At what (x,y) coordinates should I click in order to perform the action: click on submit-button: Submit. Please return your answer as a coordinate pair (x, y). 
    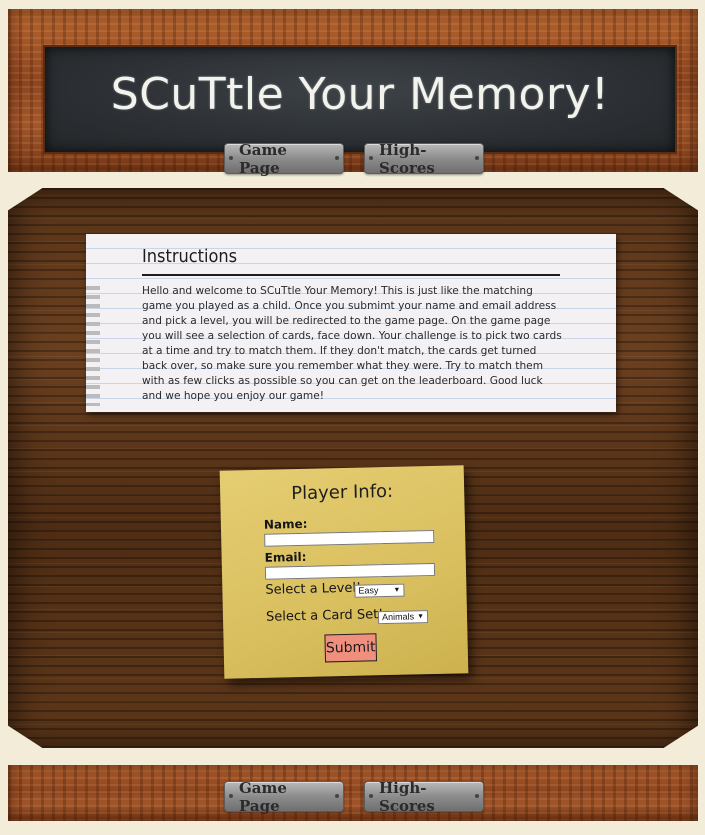
    Looking at the image, I should click on (351, 648).